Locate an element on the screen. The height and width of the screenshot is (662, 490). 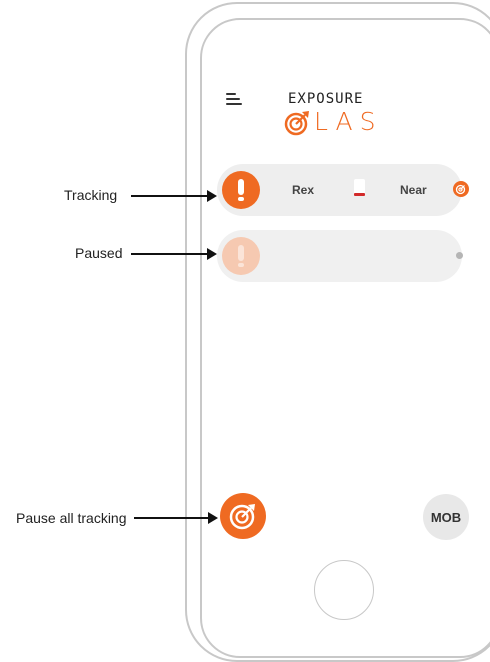
logo: LAS is located at coordinates (344, 123).